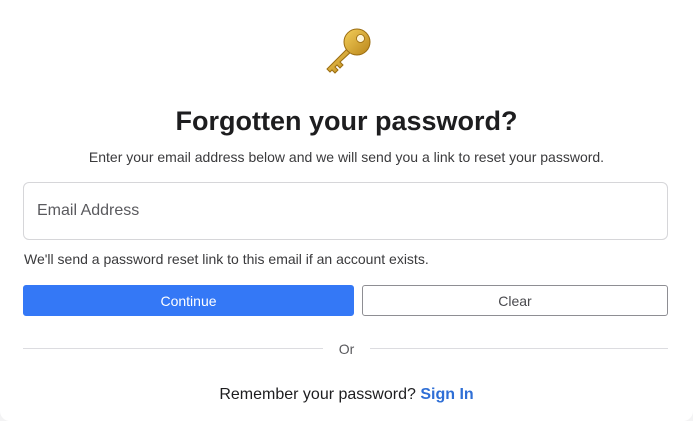  What do you see at coordinates (317, 394) in the screenshot?
I see `signin-prompt-text: Remember your password?` at bounding box center [317, 394].